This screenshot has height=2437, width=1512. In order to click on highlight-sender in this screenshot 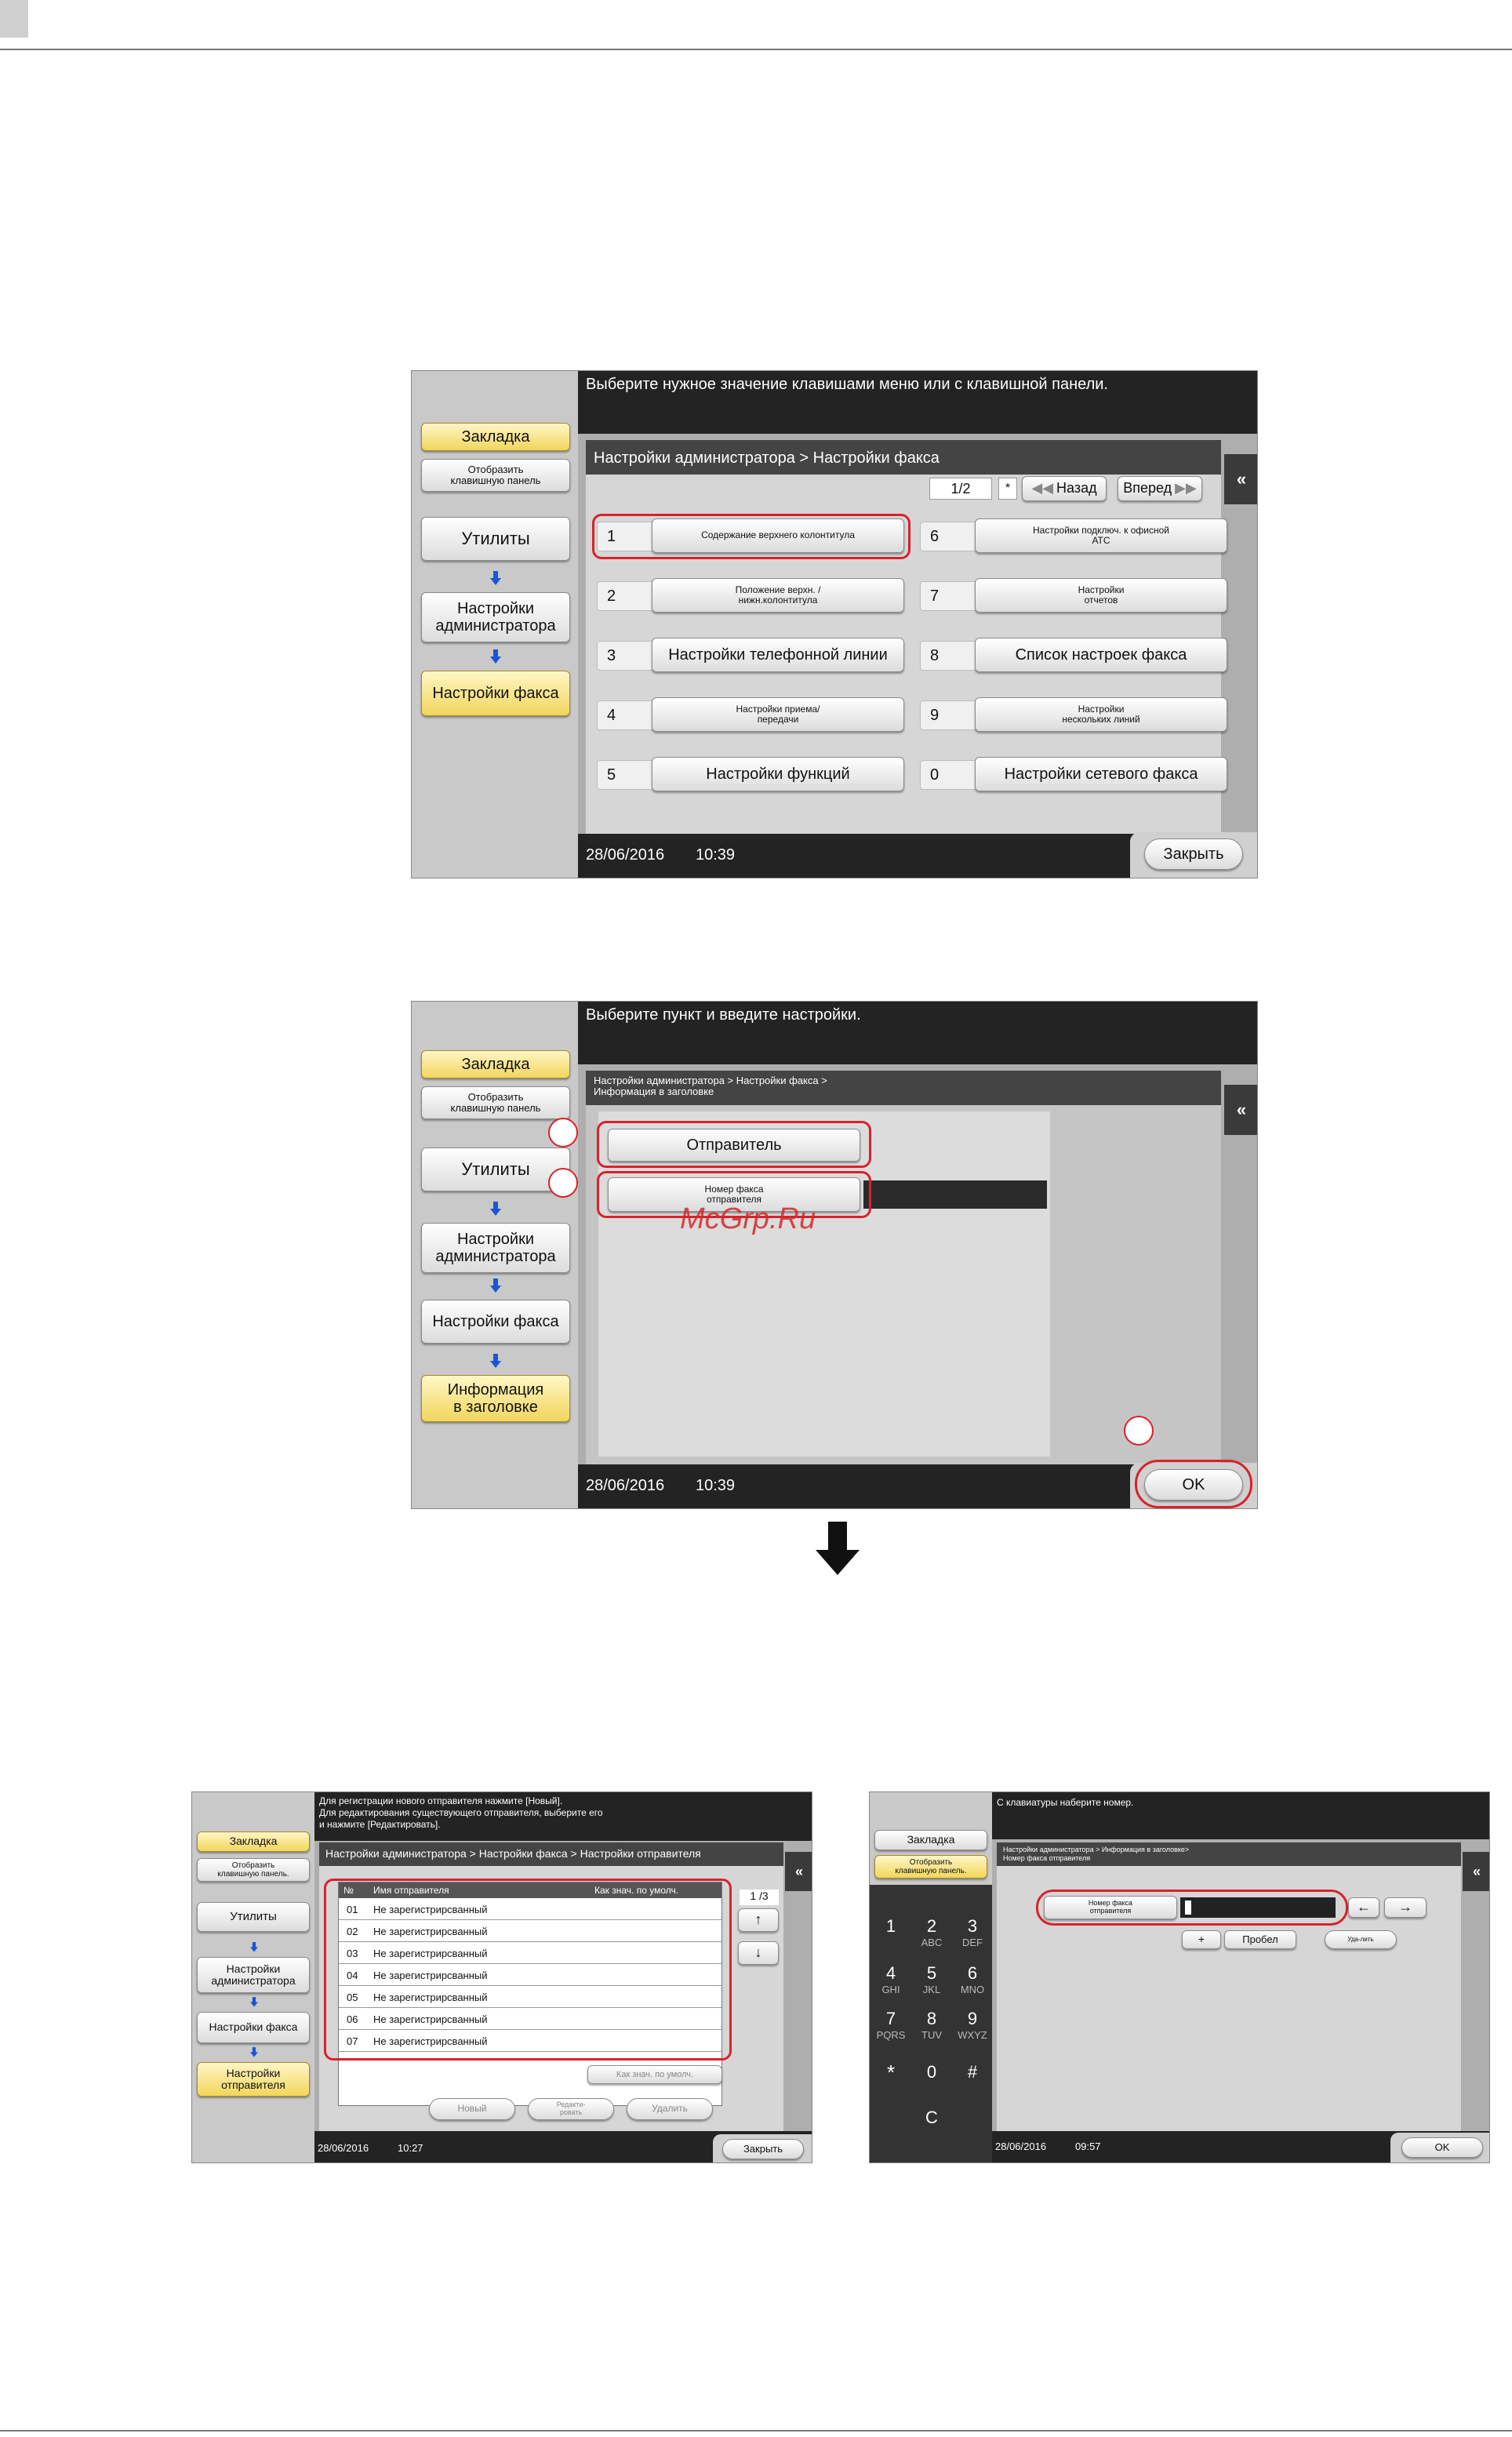, I will do `click(734, 1144)`.